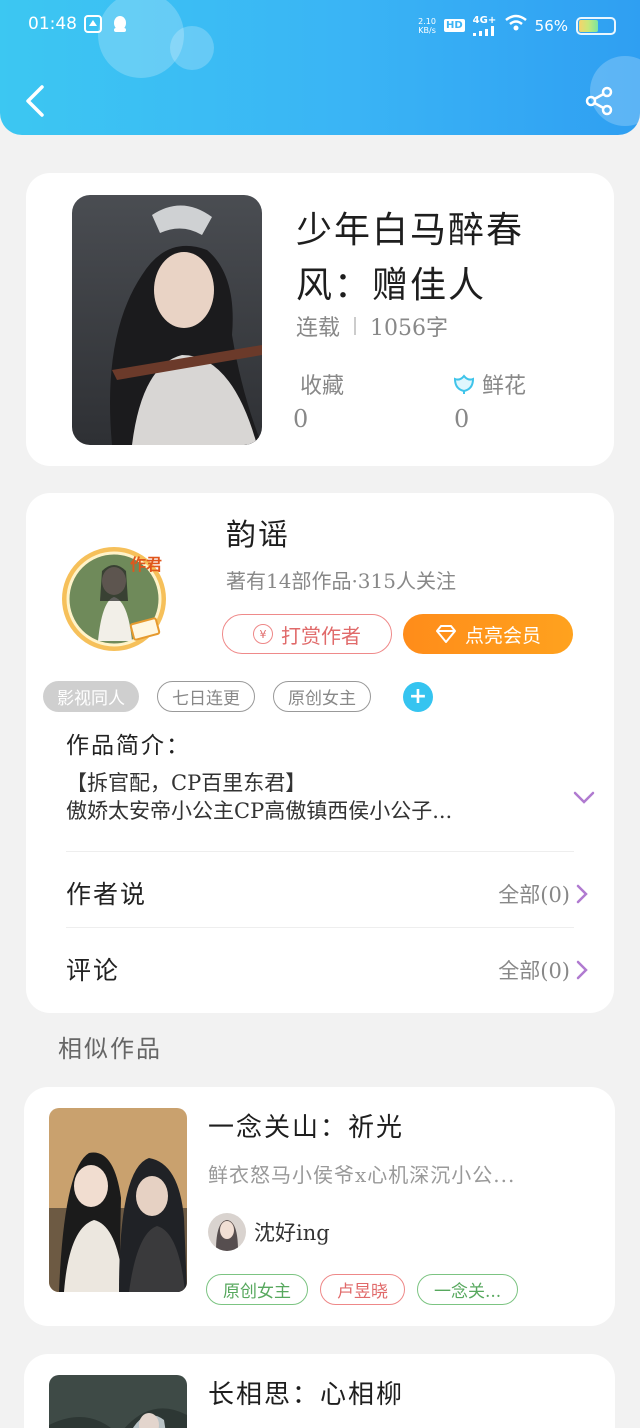 This screenshot has width=640, height=1428. Describe the element at coordinates (321, 635) in the screenshot. I see `reward-author-label: 打赏作者` at that location.